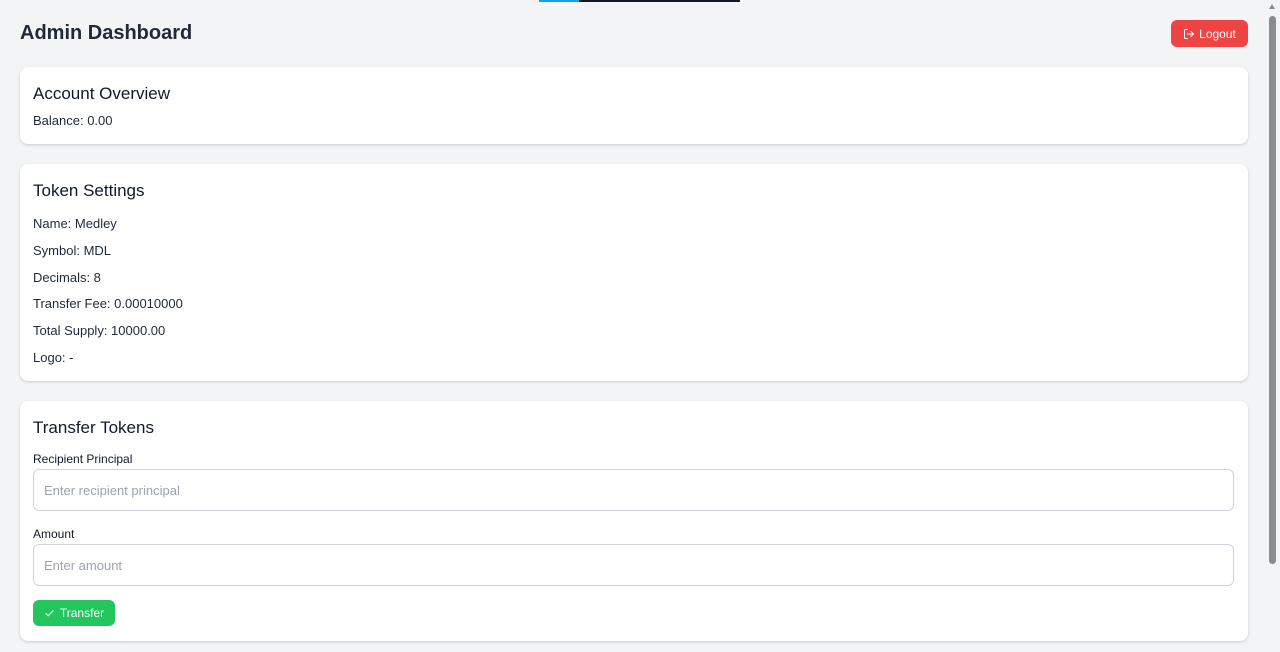 This screenshot has height=652, width=1280. What do you see at coordinates (106, 33) in the screenshot?
I see `page-title: Admin Dashboard` at bounding box center [106, 33].